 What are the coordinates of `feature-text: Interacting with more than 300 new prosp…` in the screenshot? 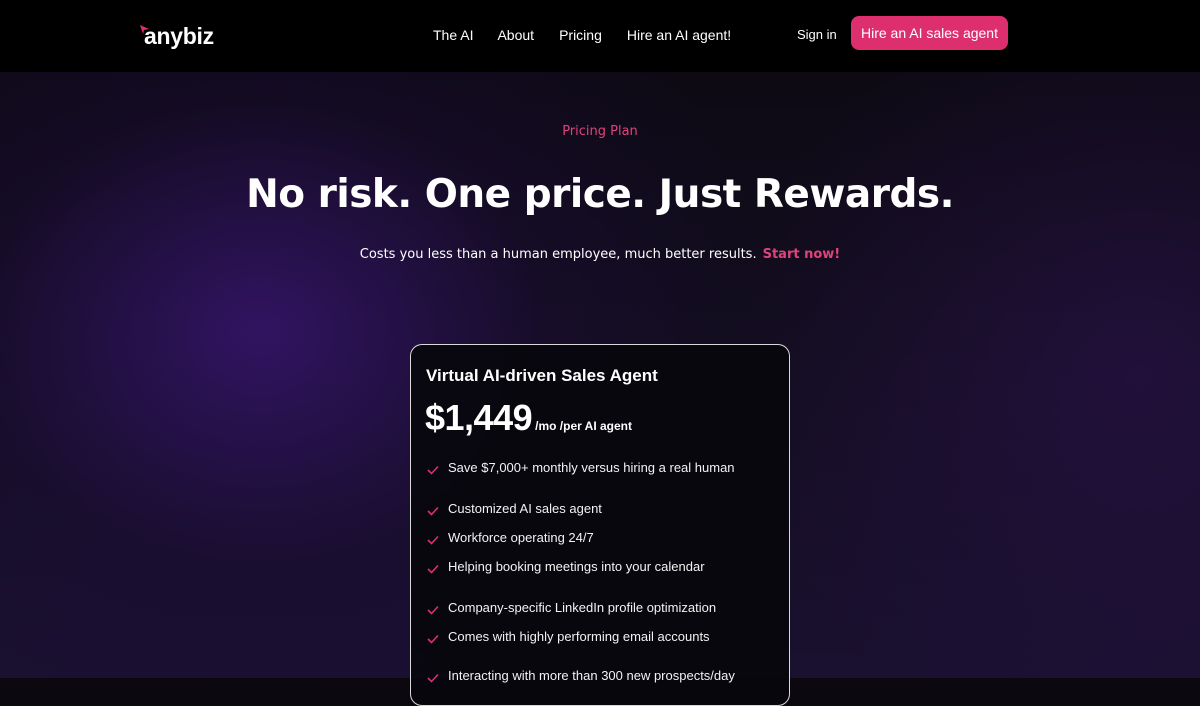 It's located at (591, 675).